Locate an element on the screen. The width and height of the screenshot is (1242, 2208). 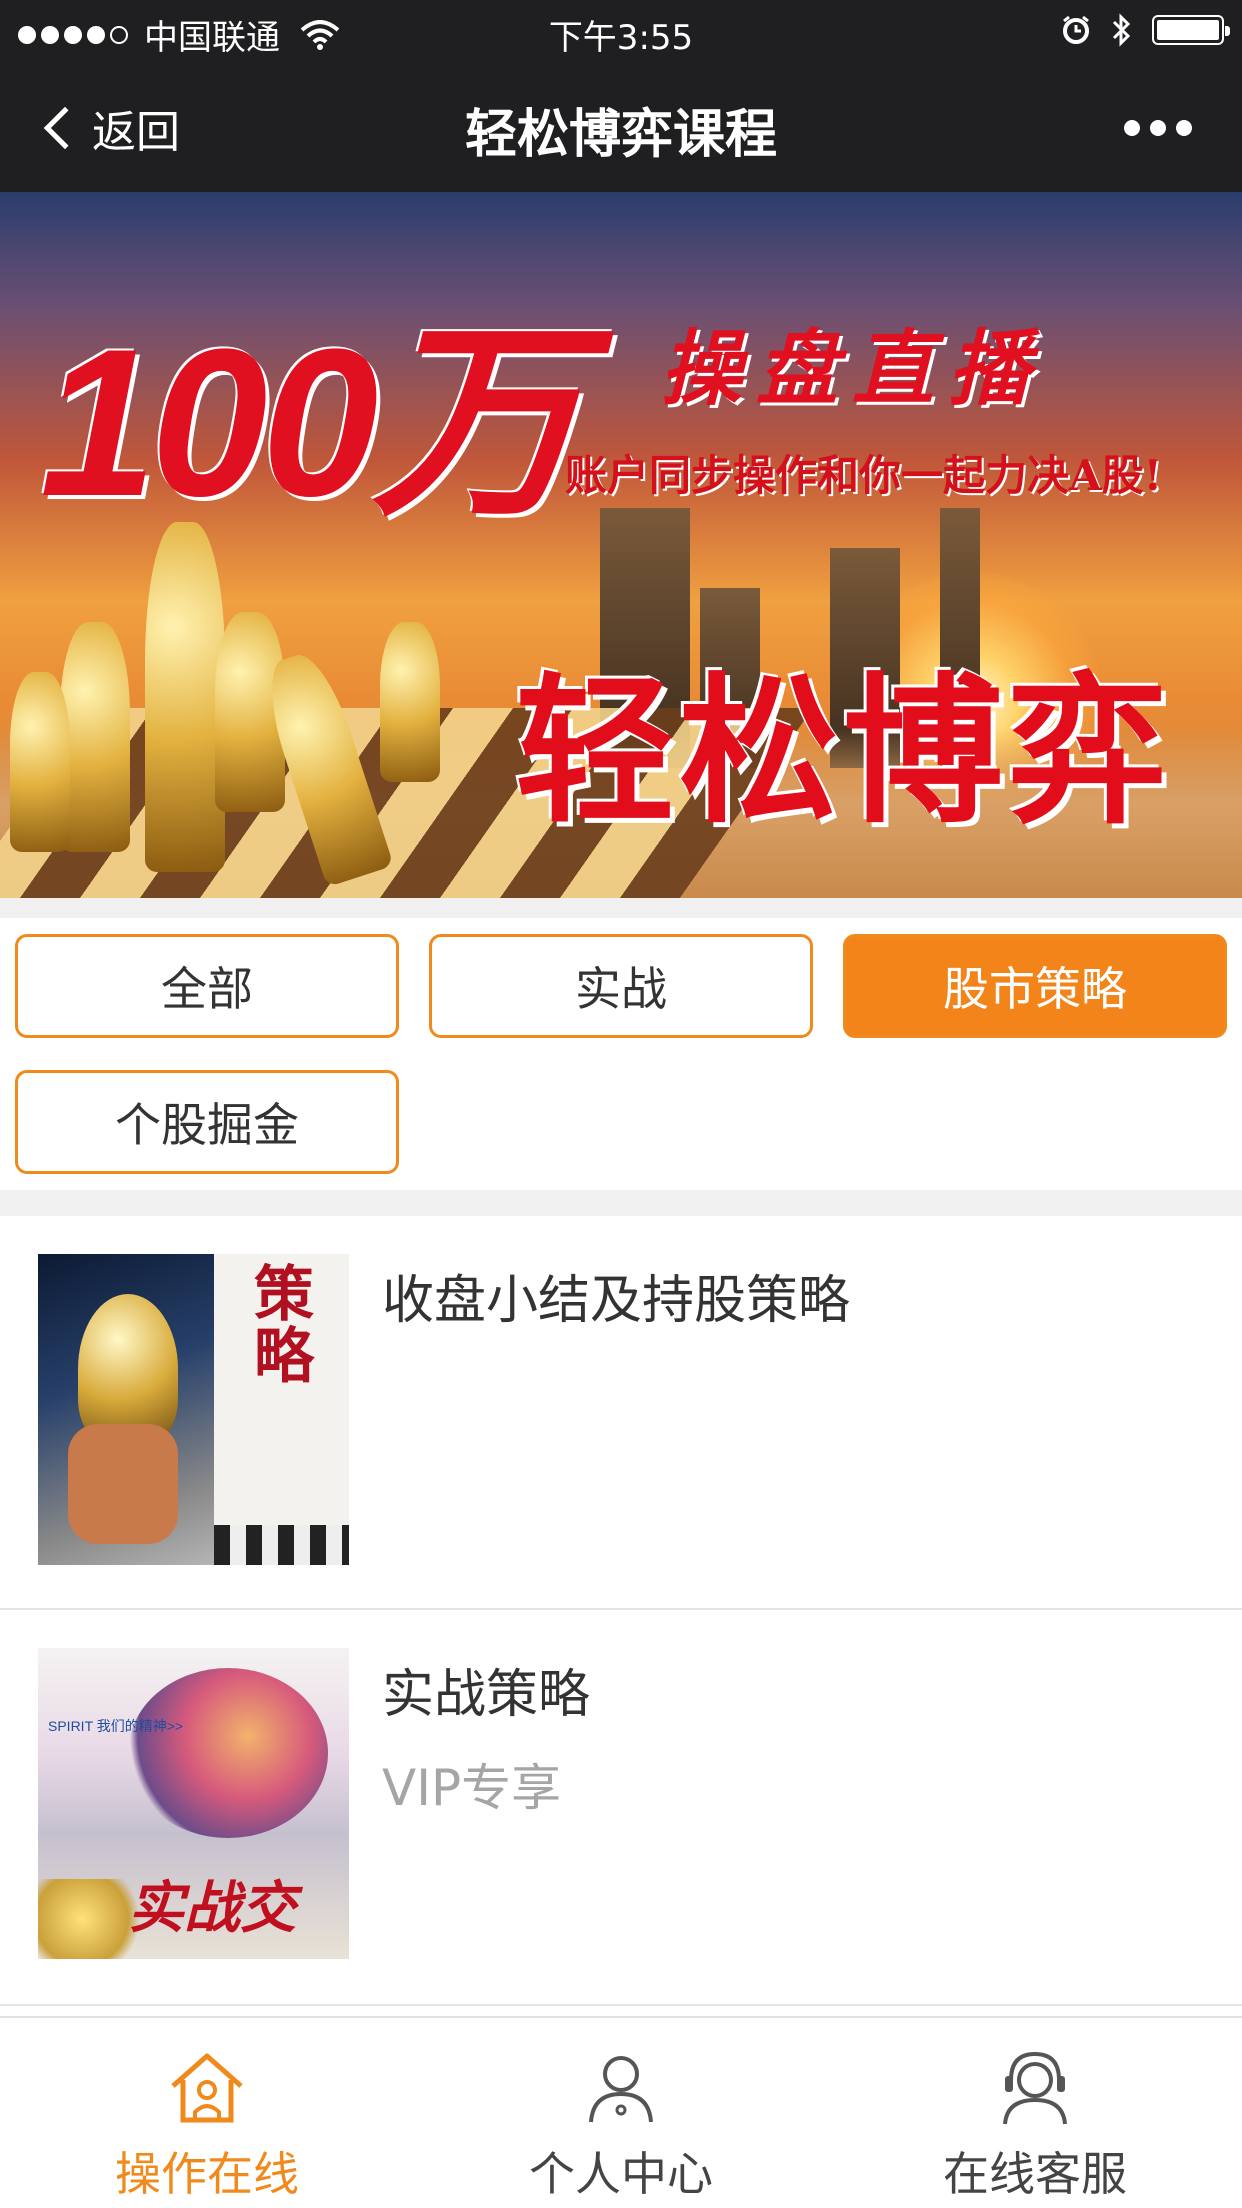
course-title: 收盘小结及持股策略 is located at coordinates (616, 1301).